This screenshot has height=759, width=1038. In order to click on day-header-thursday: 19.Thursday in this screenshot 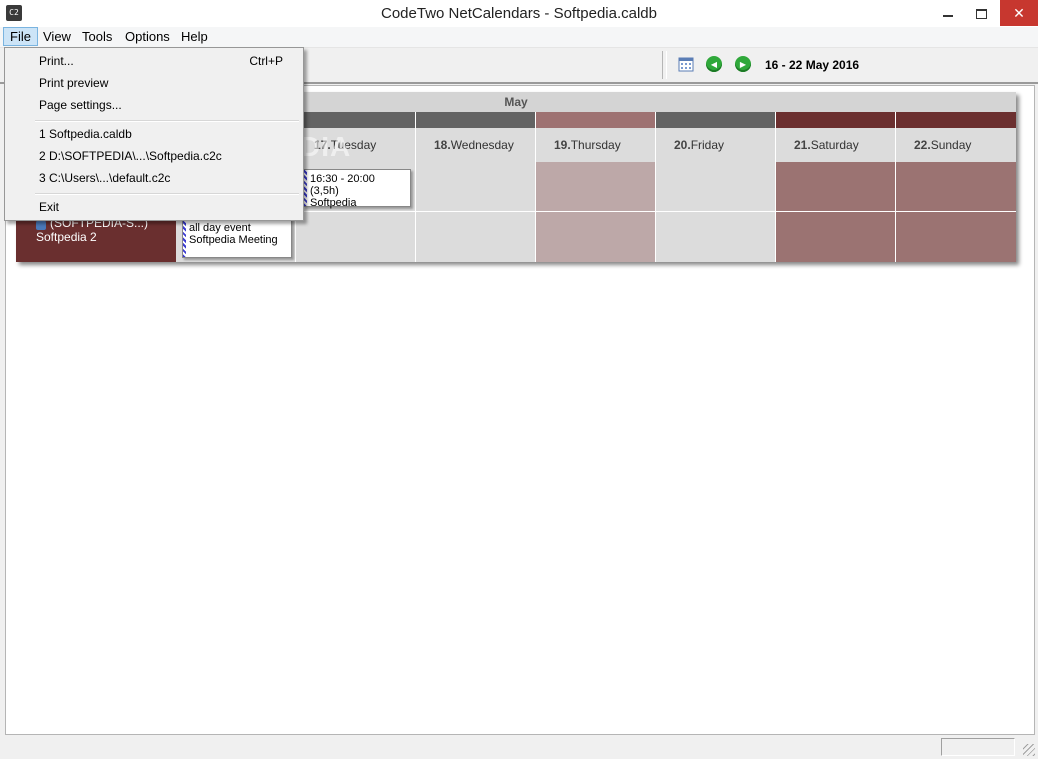, I will do `click(596, 145)`.